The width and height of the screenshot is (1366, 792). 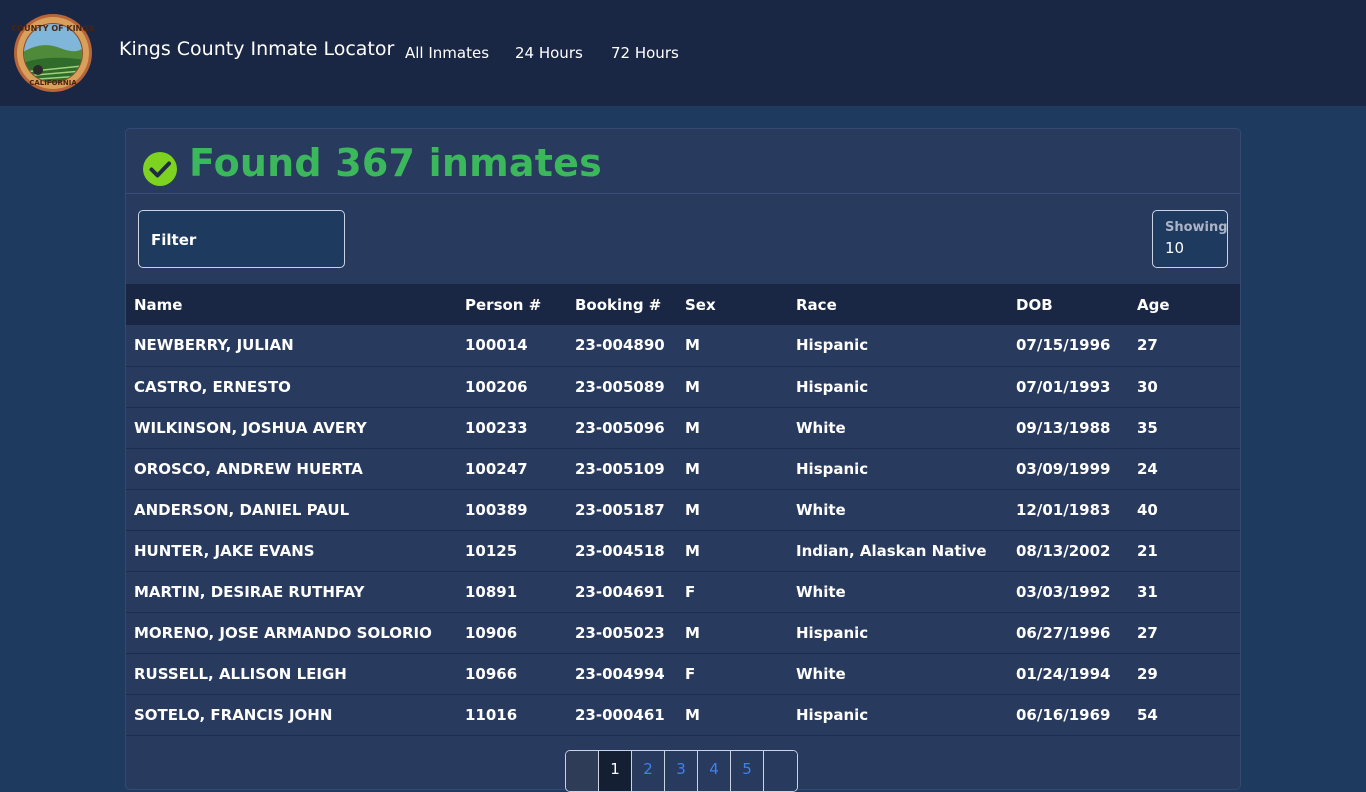 What do you see at coordinates (256, 49) in the screenshot?
I see `brand-title: Kings County Inmate Locator` at bounding box center [256, 49].